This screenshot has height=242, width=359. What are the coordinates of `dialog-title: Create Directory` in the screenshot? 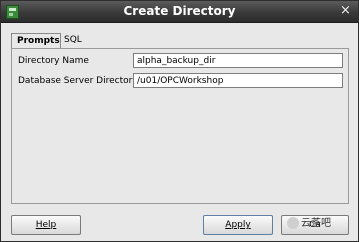 It's located at (179, 11).